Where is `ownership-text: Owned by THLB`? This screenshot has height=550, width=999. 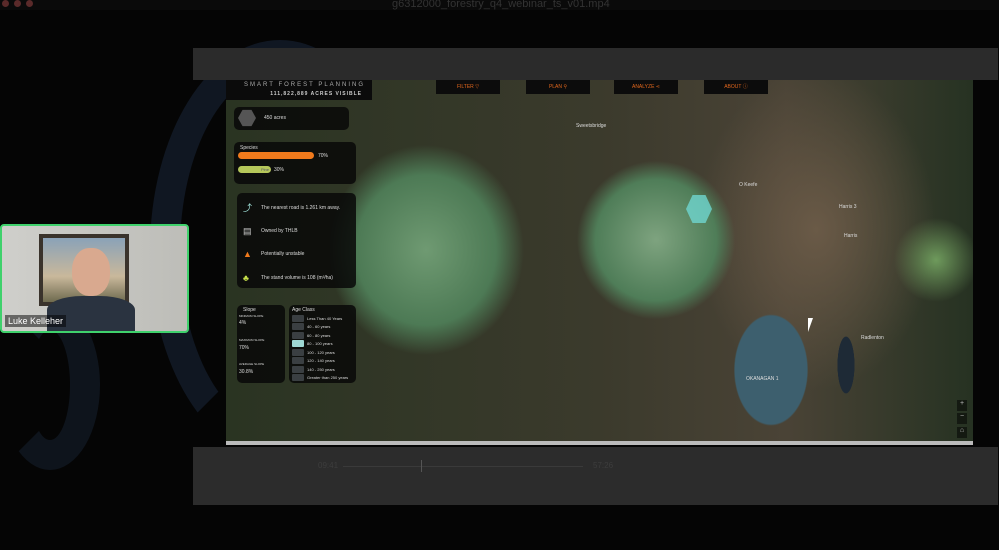 ownership-text: Owned by THLB is located at coordinates (279, 231).